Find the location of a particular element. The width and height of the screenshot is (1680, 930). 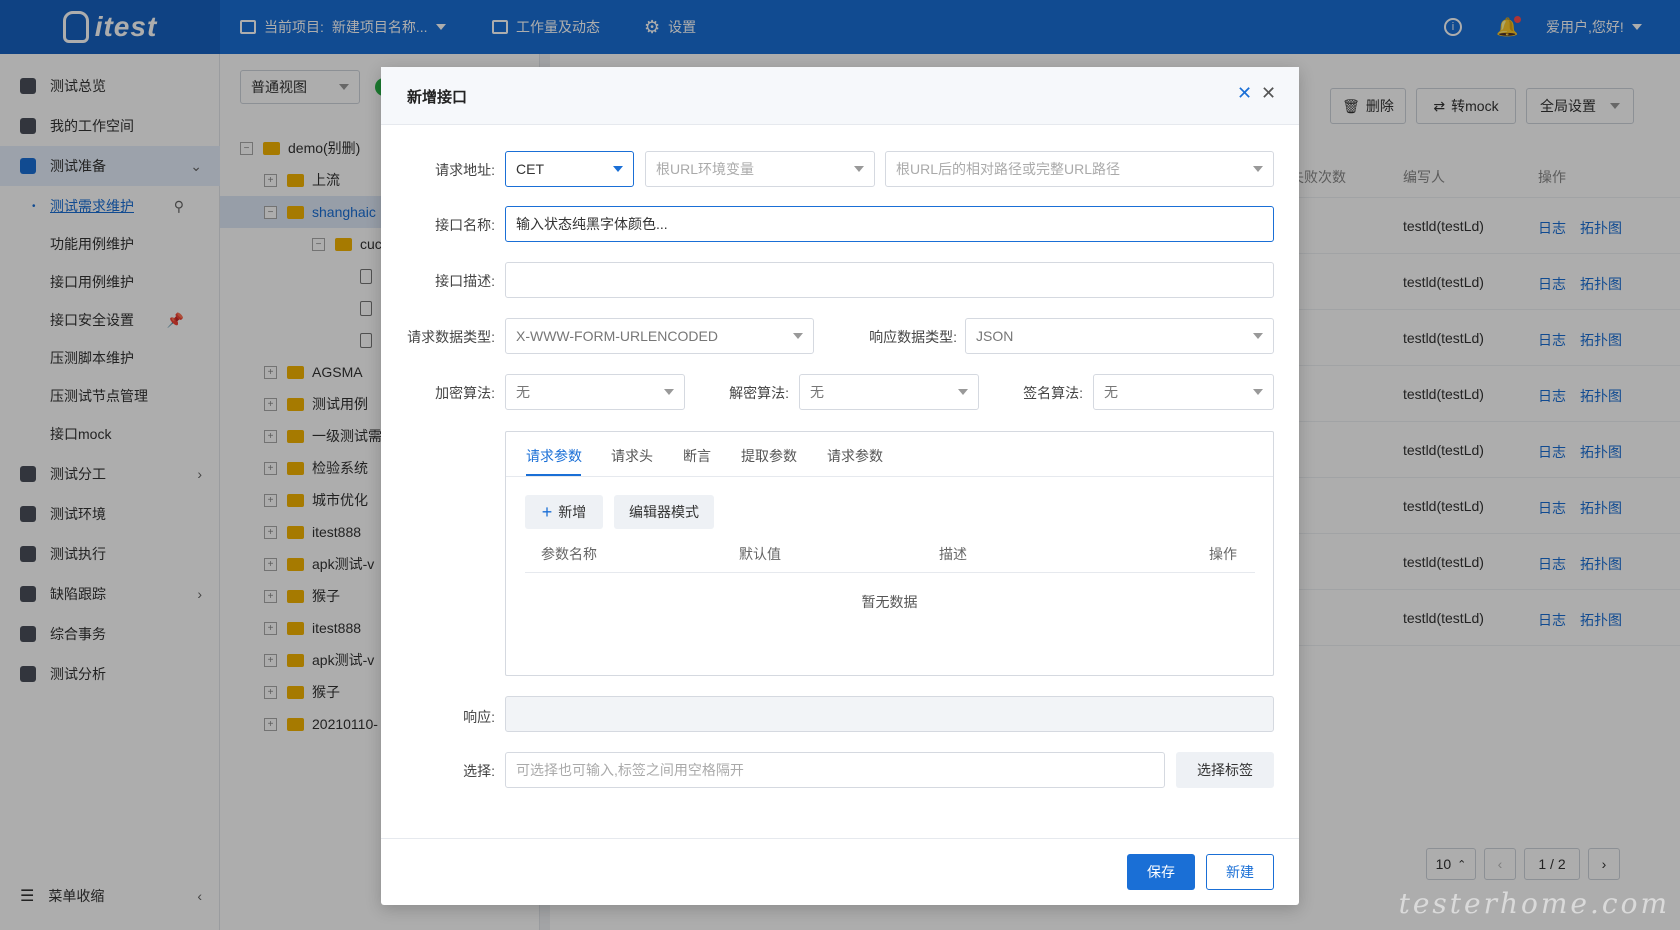

add-param-button: + 新增 is located at coordinates (564, 512).